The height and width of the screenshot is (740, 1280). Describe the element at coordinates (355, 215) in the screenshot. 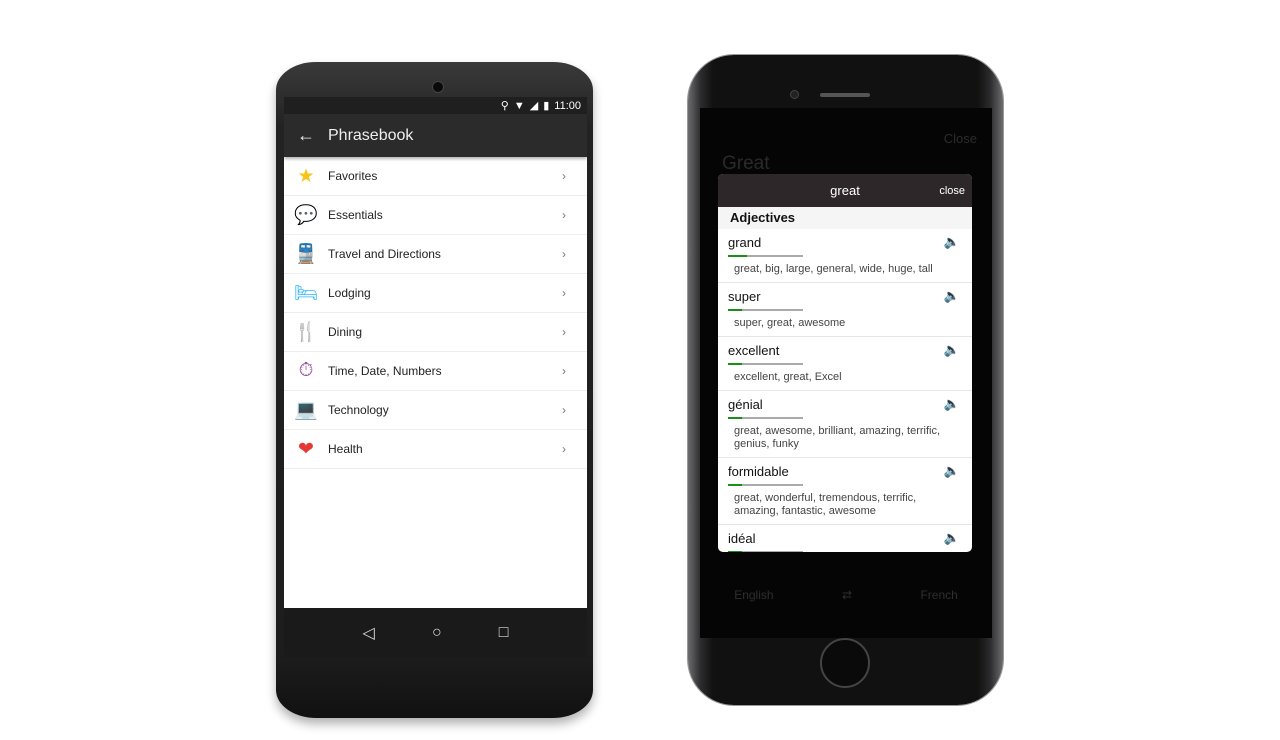

I see `list-item-label: Essentials` at that location.